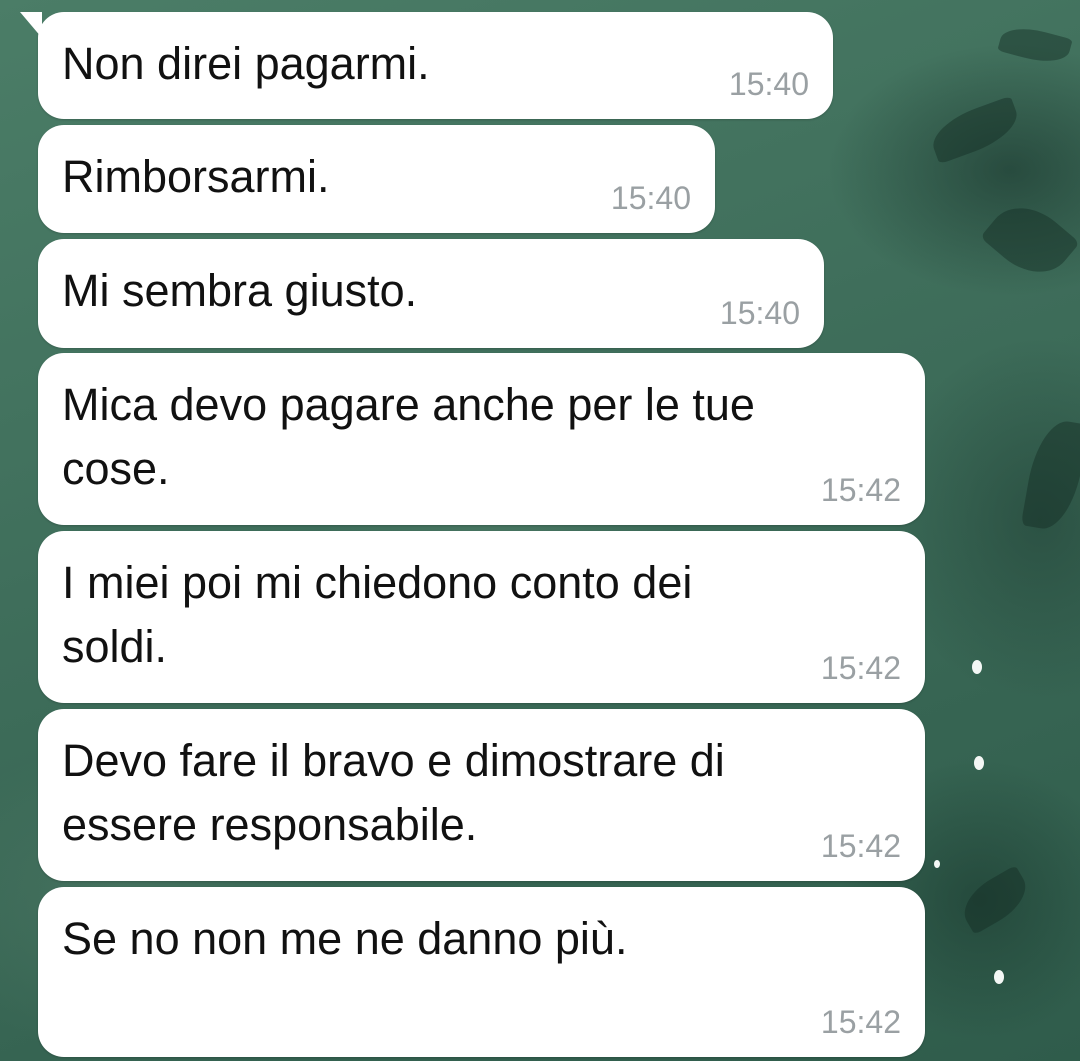 The height and width of the screenshot is (1061, 1080). What do you see at coordinates (196, 176) in the screenshot?
I see `message-text: Rimborsarmi.` at bounding box center [196, 176].